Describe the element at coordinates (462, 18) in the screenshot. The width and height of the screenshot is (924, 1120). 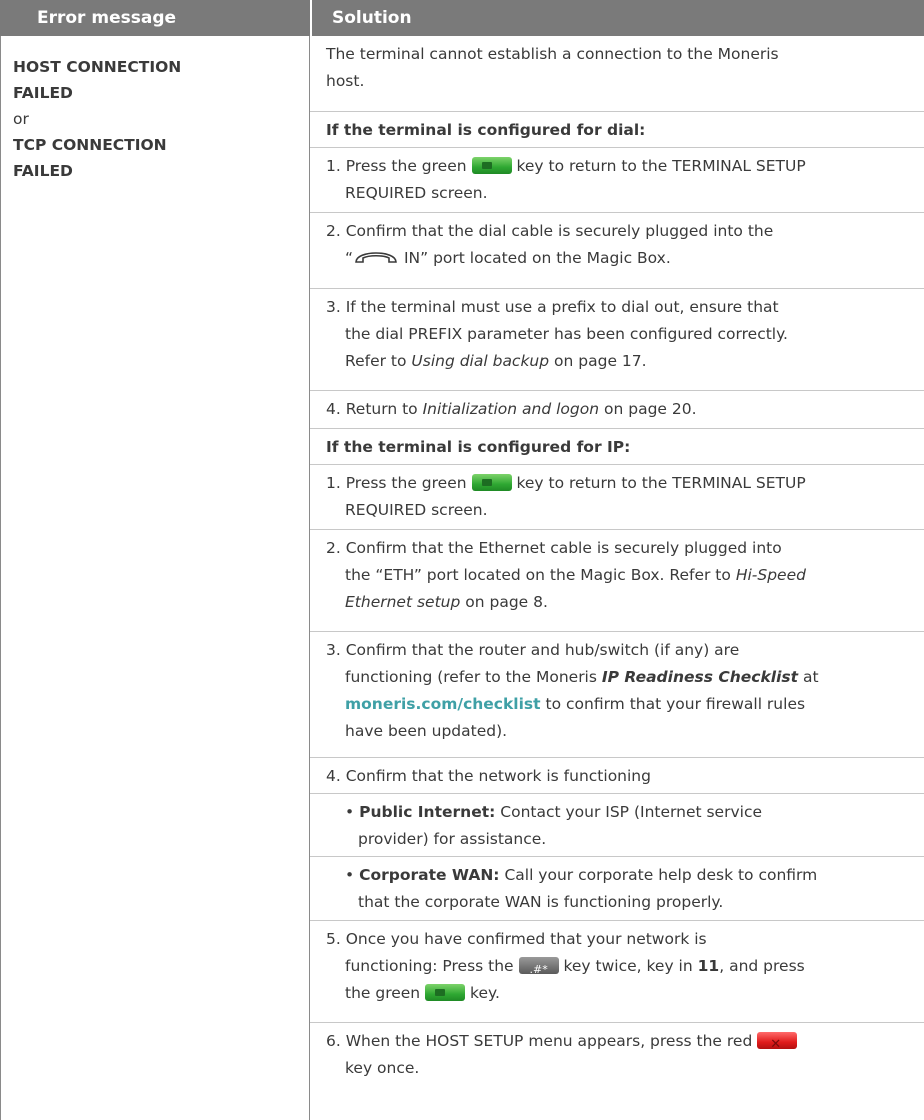
I see `table-header: Error message Solution` at that location.